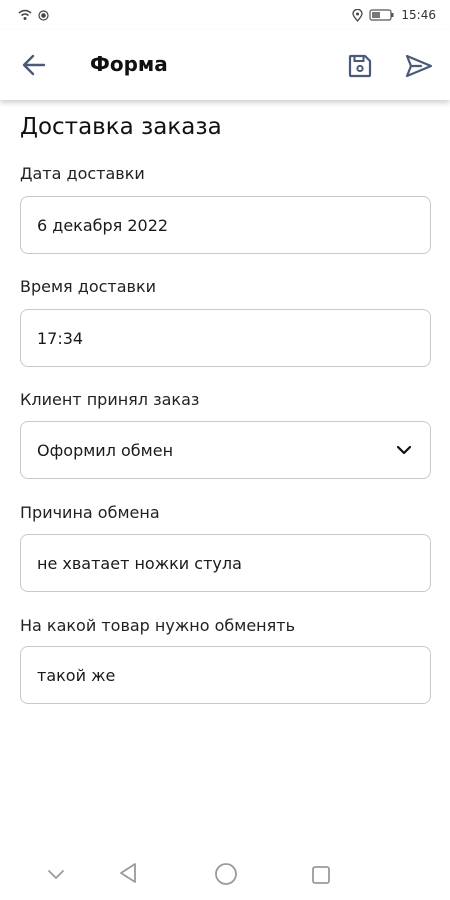 This screenshot has height=900, width=450. I want to click on recents-square-icon, so click(321, 875).